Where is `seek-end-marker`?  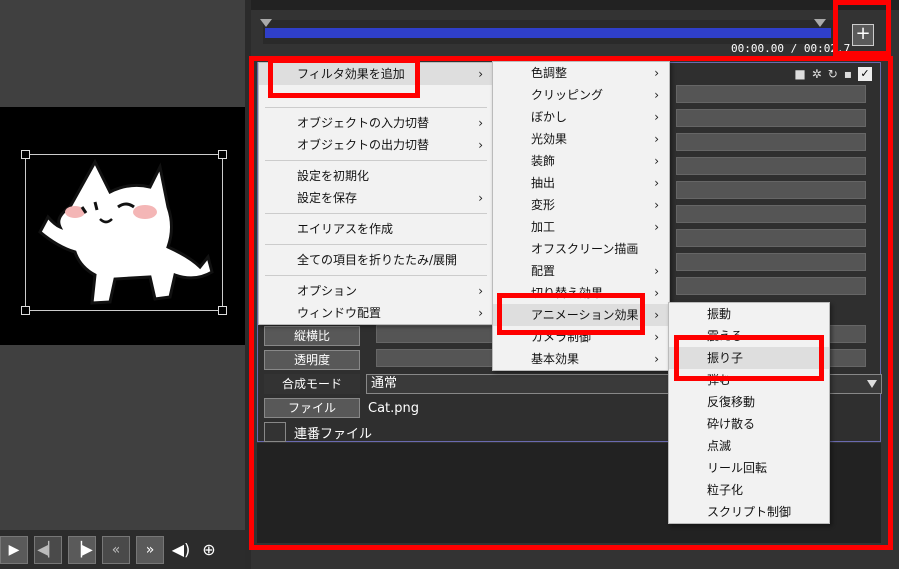
seek-end-marker is located at coordinates (820, 23).